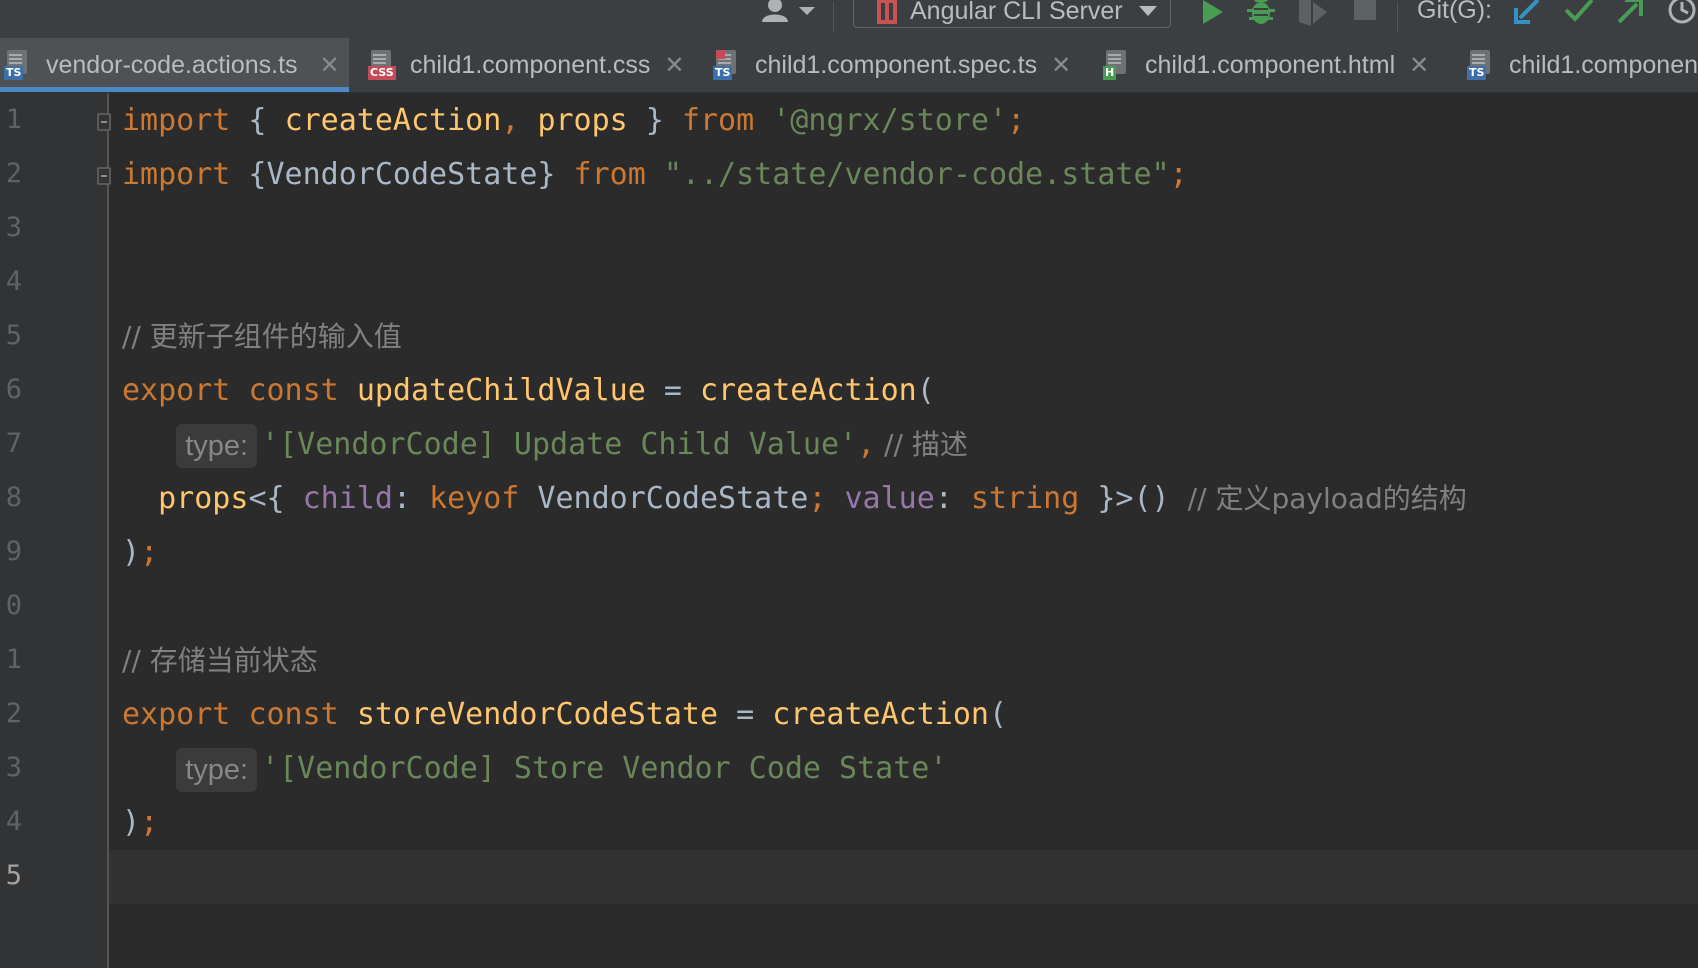  What do you see at coordinates (896, 64) in the screenshot?
I see `tab-label: child1.component.spec.ts` at bounding box center [896, 64].